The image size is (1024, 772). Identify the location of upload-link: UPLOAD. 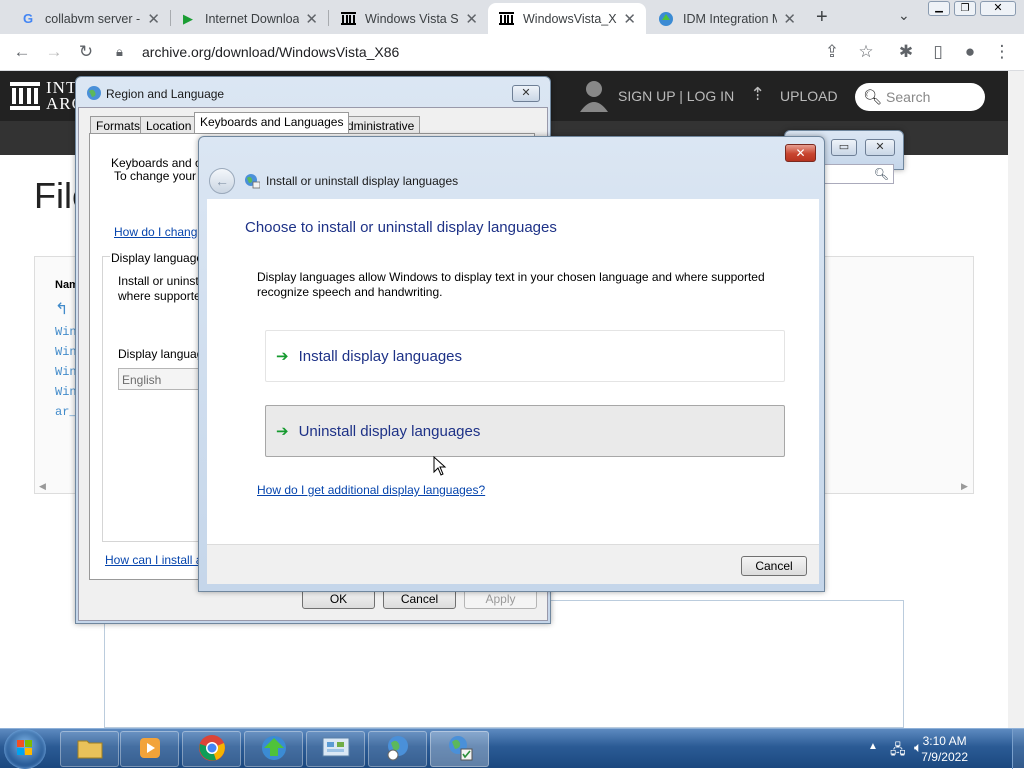
(809, 96).